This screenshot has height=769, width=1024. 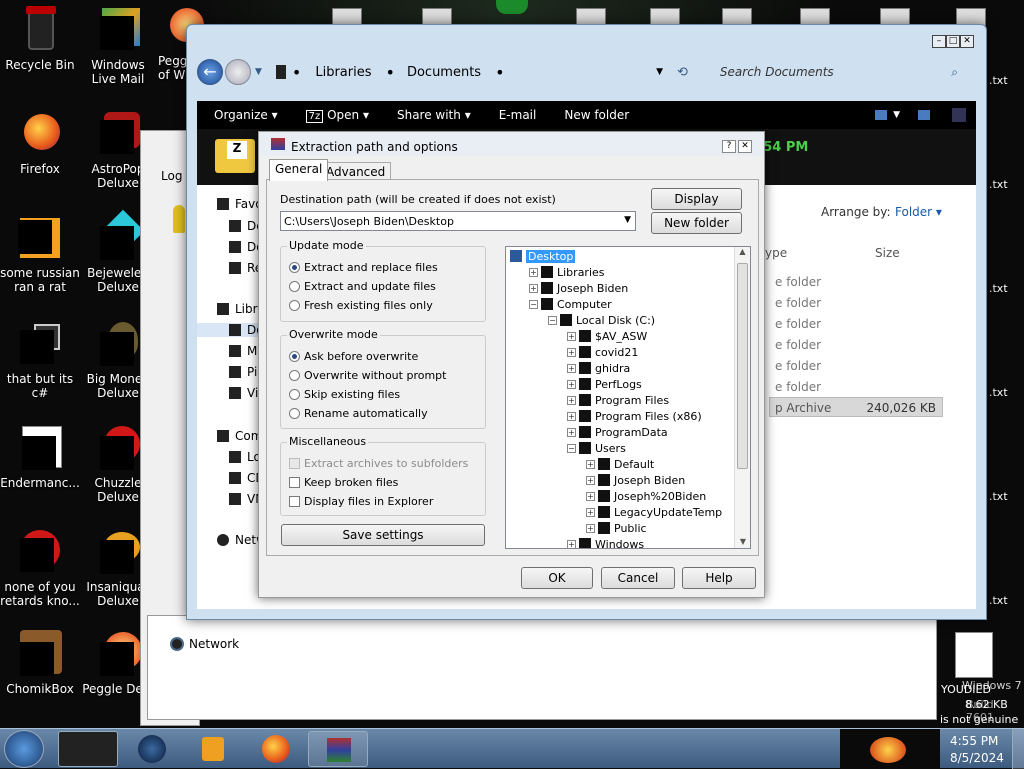 I want to click on breadcrumb-libraries: Libraries, so click(x=343, y=72).